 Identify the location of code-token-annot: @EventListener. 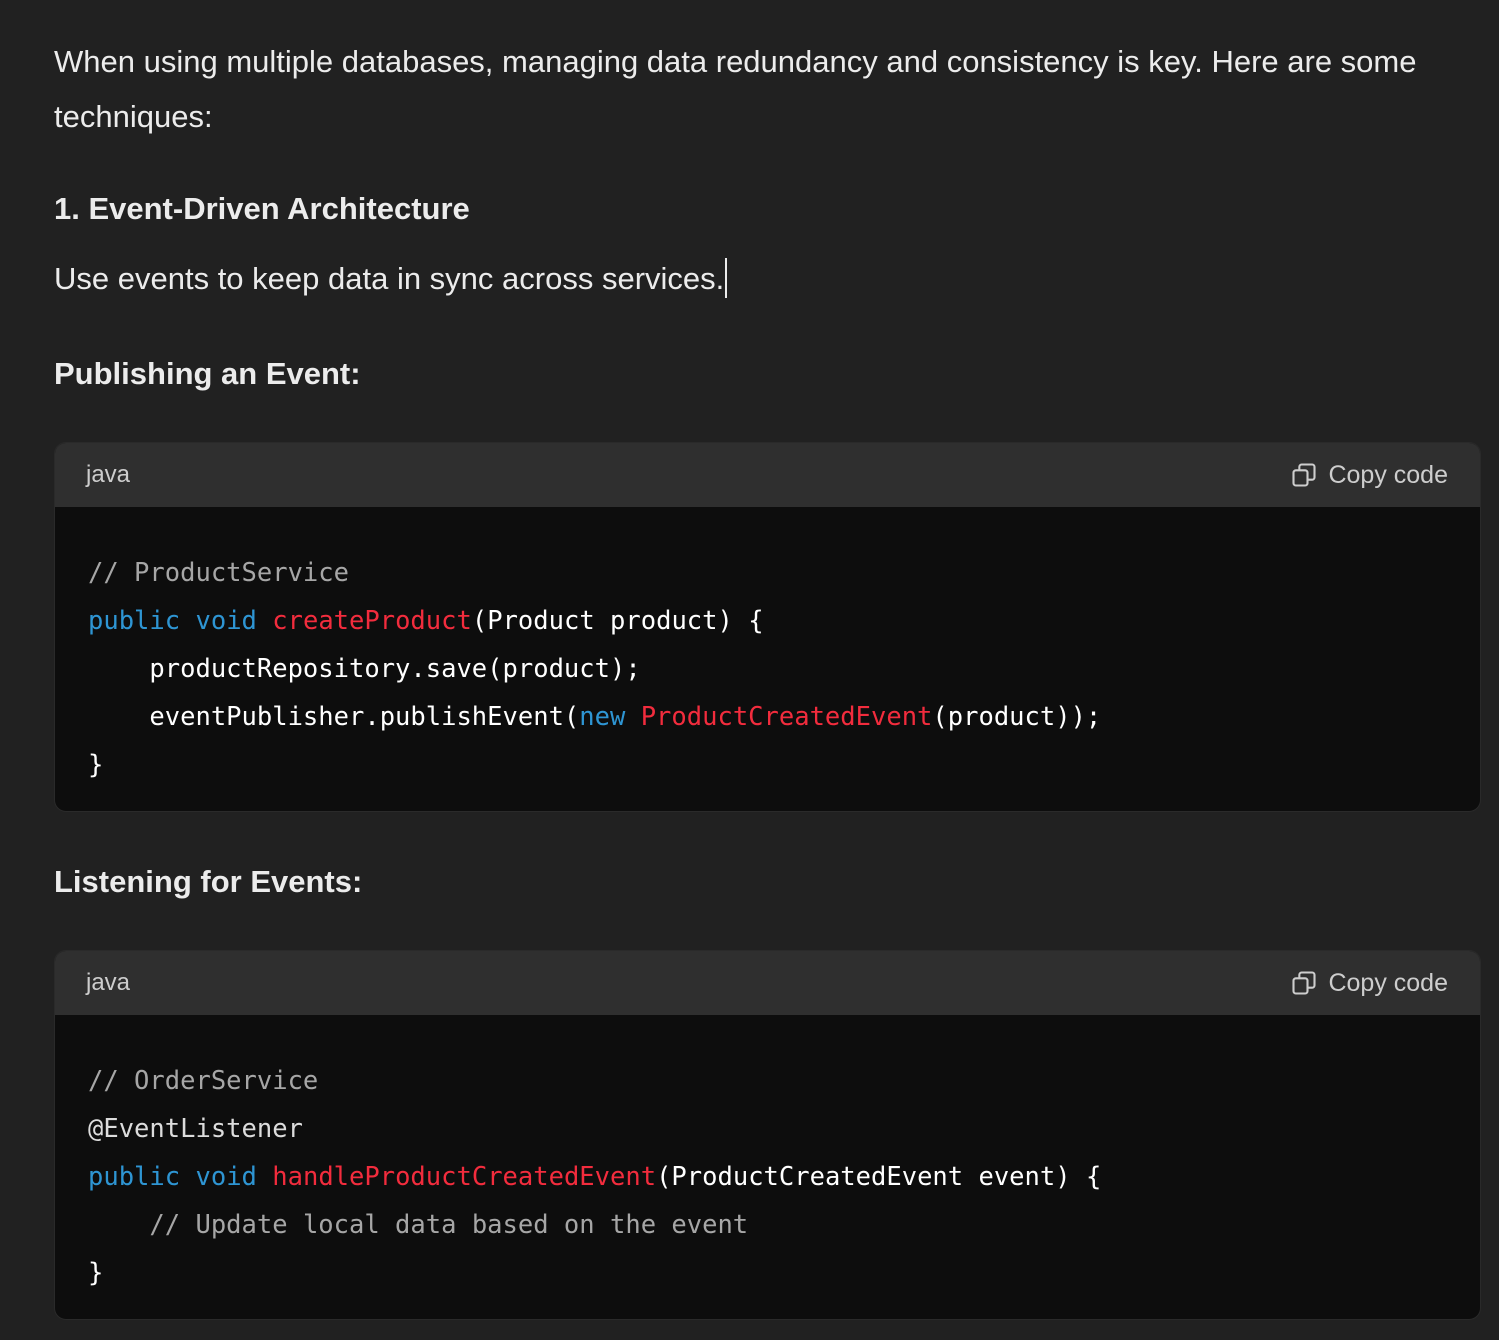
(195, 1129).